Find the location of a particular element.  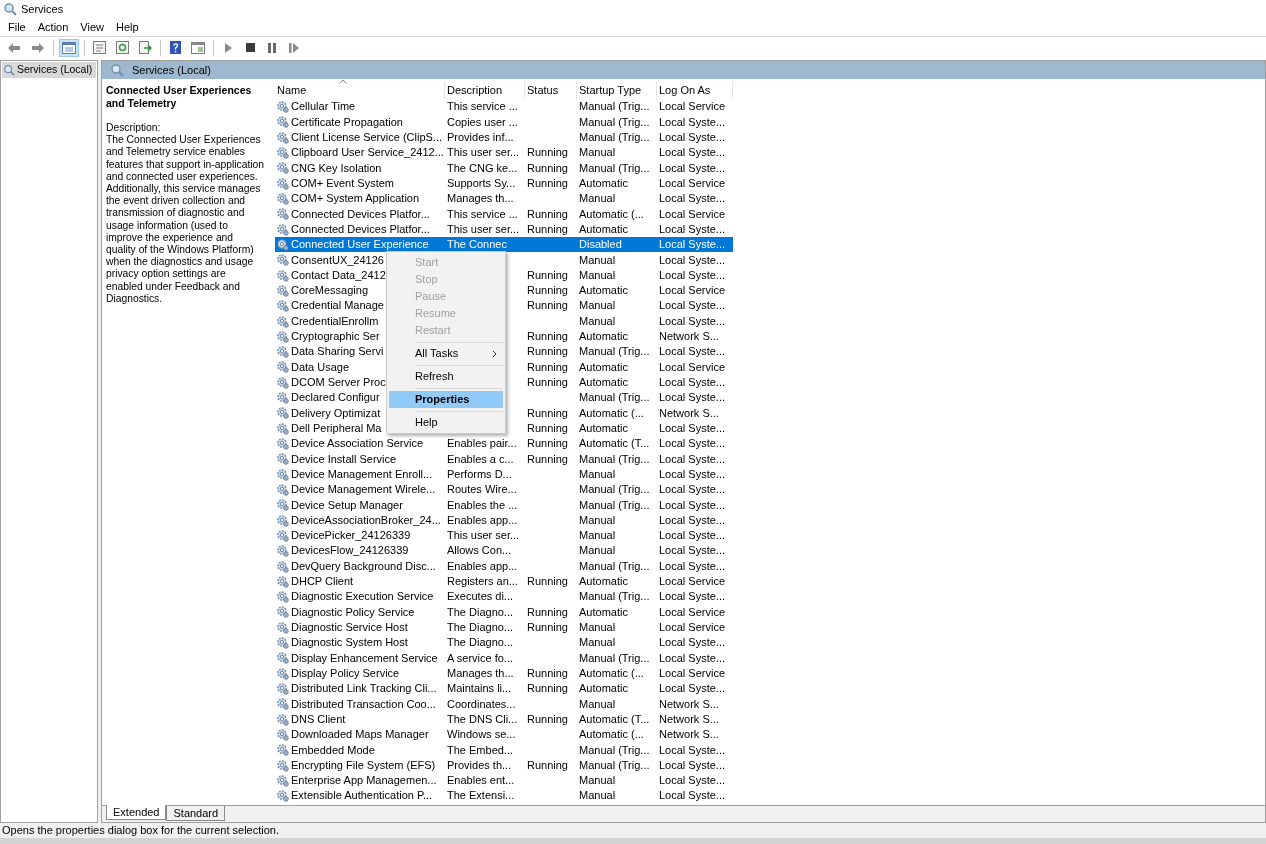

refresh-icon is located at coordinates (122, 47).